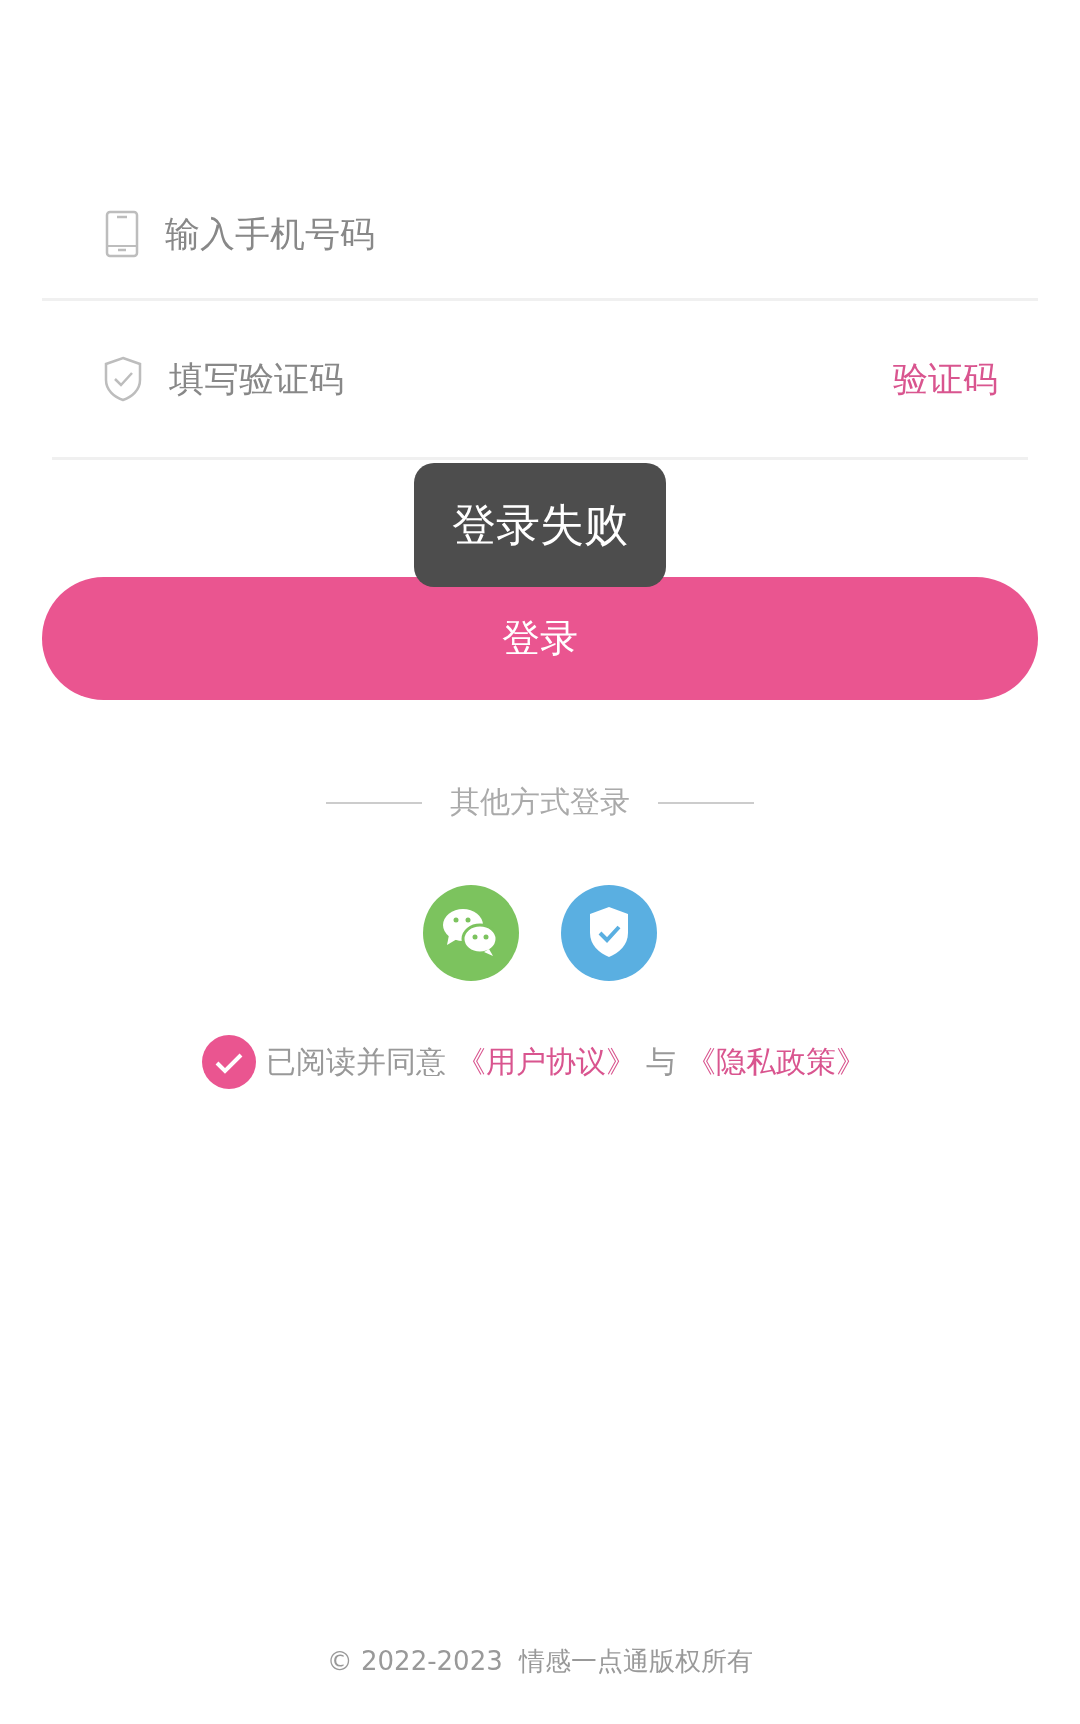 The image size is (1080, 1724). Describe the element at coordinates (601, 234) in the screenshot. I see `phone-input-field: 输入手机号码` at that location.